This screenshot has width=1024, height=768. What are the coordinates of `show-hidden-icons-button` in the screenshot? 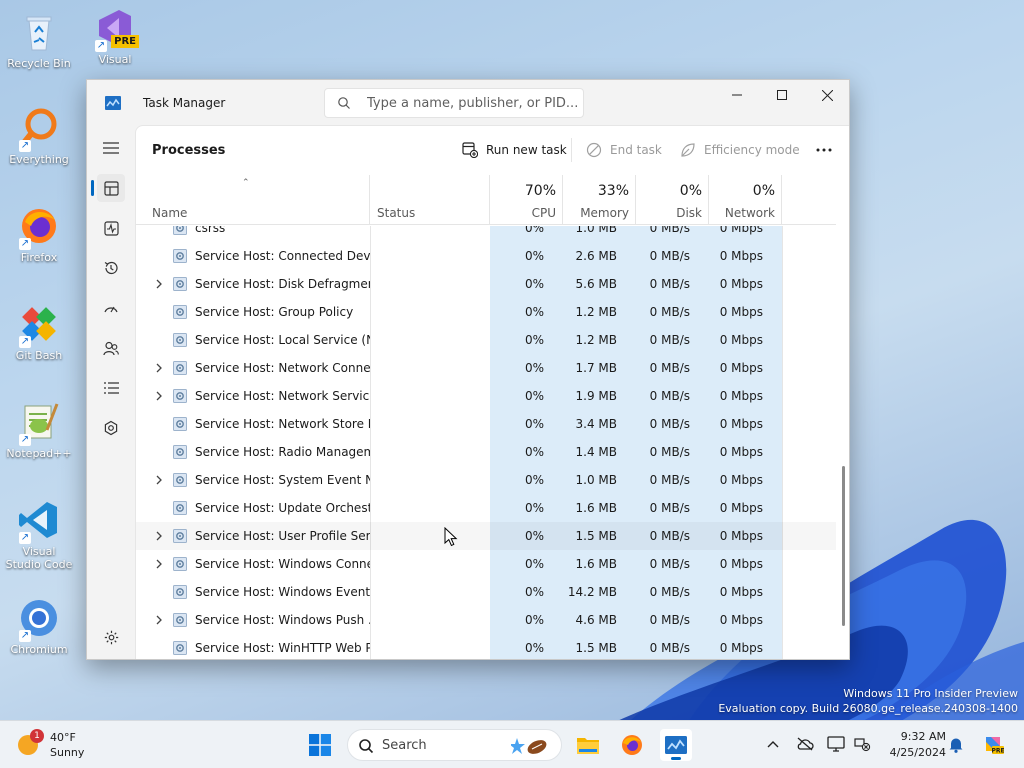 It's located at (773, 744).